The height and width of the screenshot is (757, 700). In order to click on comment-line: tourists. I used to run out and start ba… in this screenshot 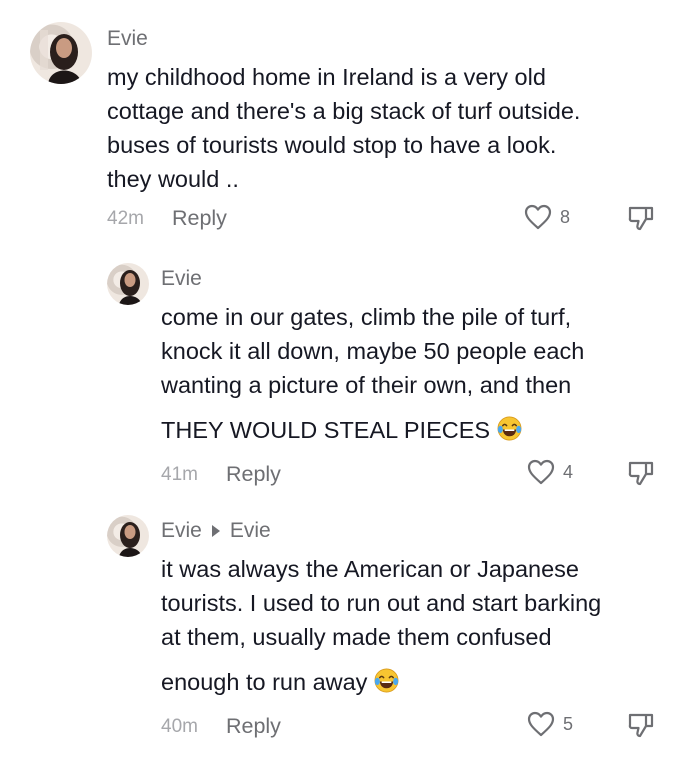, I will do `click(381, 603)`.